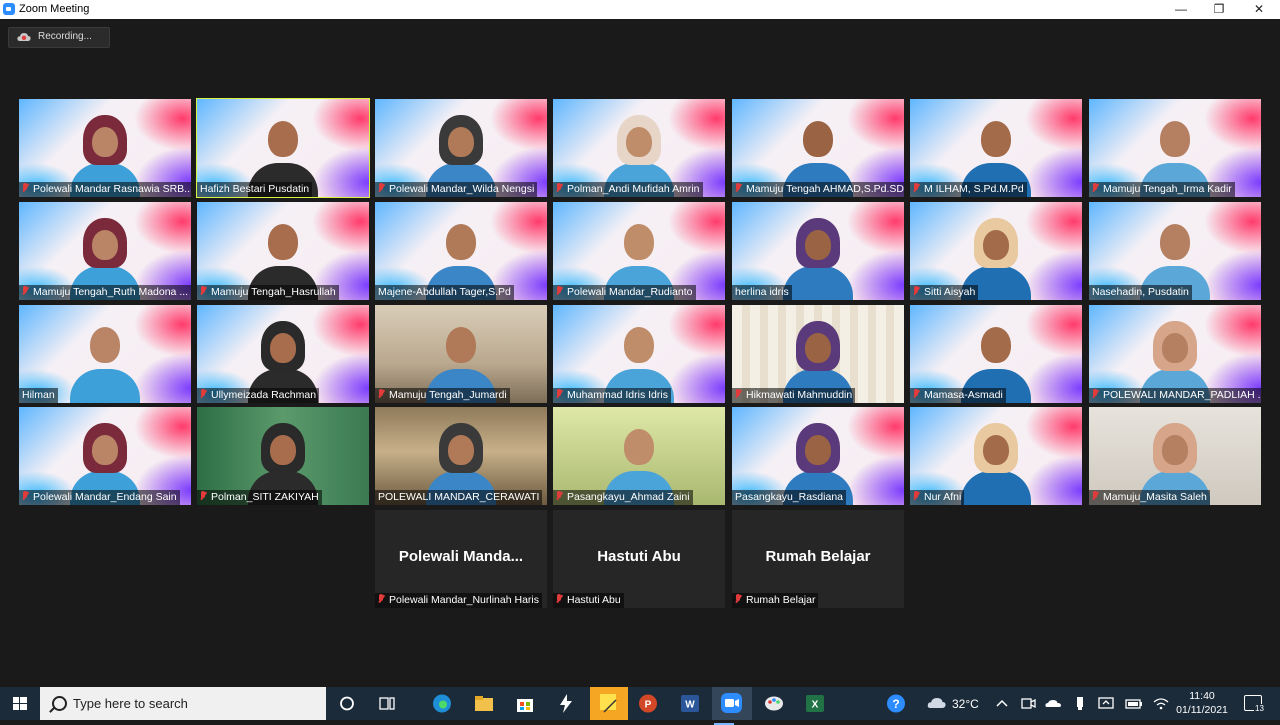  I want to click on participant-tile: Muhammad Idris Idris, so click(639, 354).